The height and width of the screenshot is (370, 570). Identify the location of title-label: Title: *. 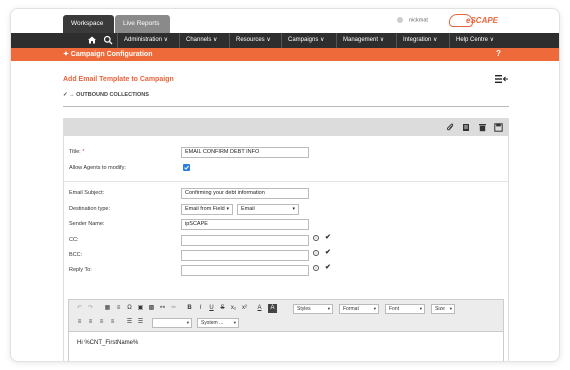
(76, 152).